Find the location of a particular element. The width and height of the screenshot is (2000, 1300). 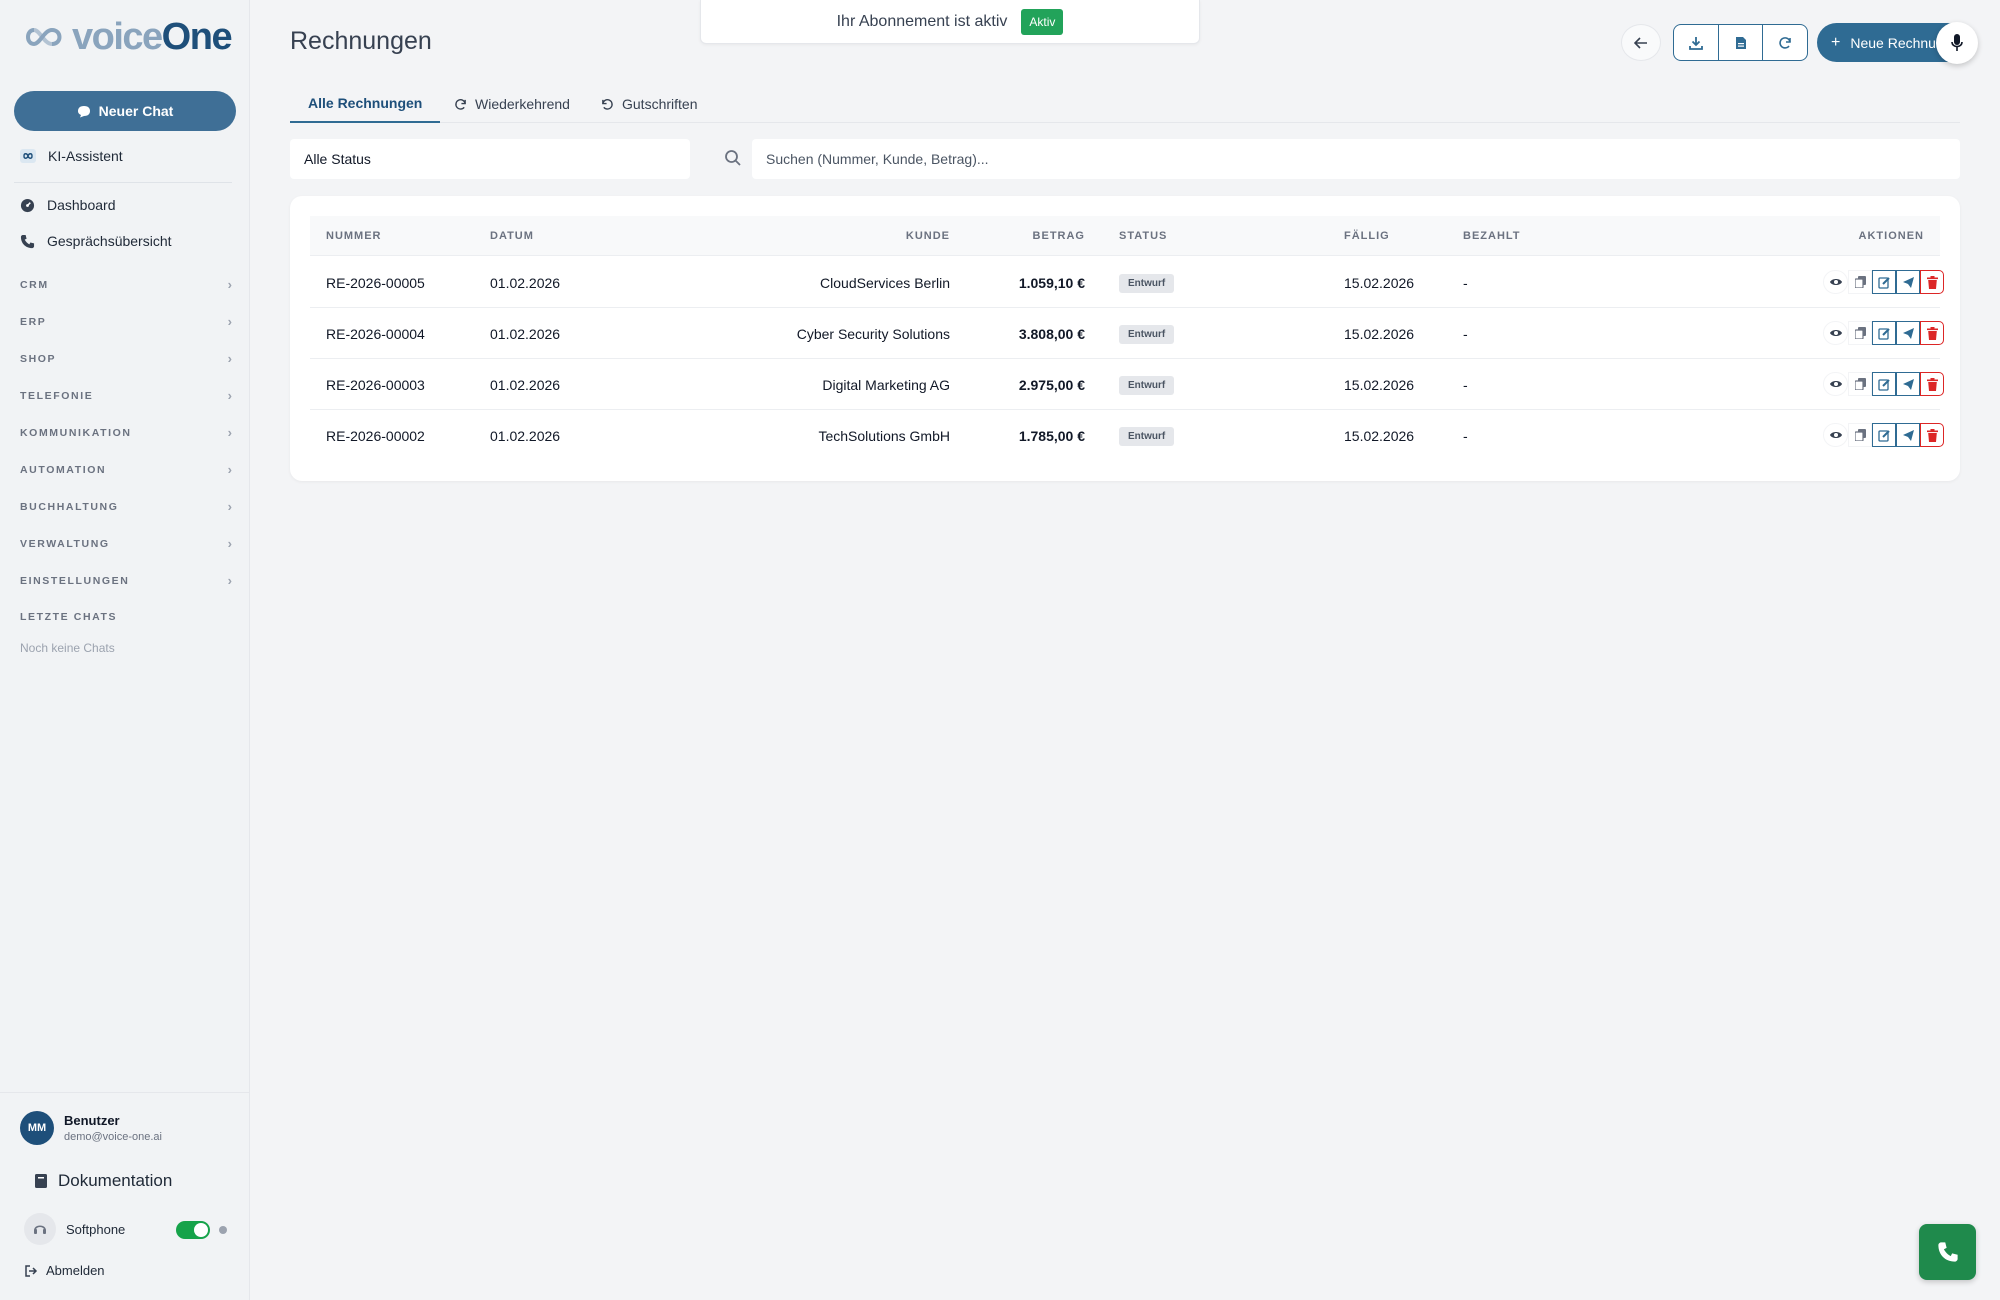

column-header-kunde: KUNDE is located at coordinates (928, 236).